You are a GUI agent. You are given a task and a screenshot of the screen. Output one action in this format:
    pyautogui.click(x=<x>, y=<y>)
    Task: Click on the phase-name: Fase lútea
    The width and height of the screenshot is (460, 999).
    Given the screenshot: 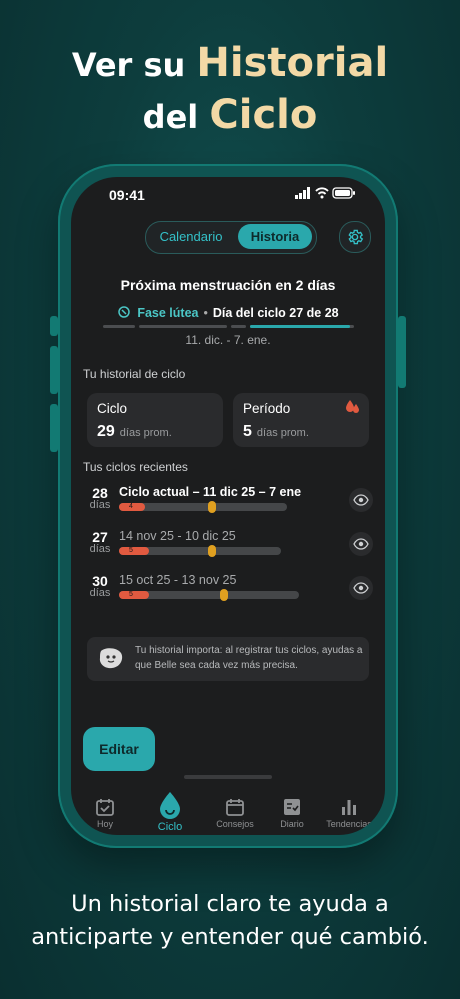 What is the action you would take?
    pyautogui.click(x=168, y=313)
    